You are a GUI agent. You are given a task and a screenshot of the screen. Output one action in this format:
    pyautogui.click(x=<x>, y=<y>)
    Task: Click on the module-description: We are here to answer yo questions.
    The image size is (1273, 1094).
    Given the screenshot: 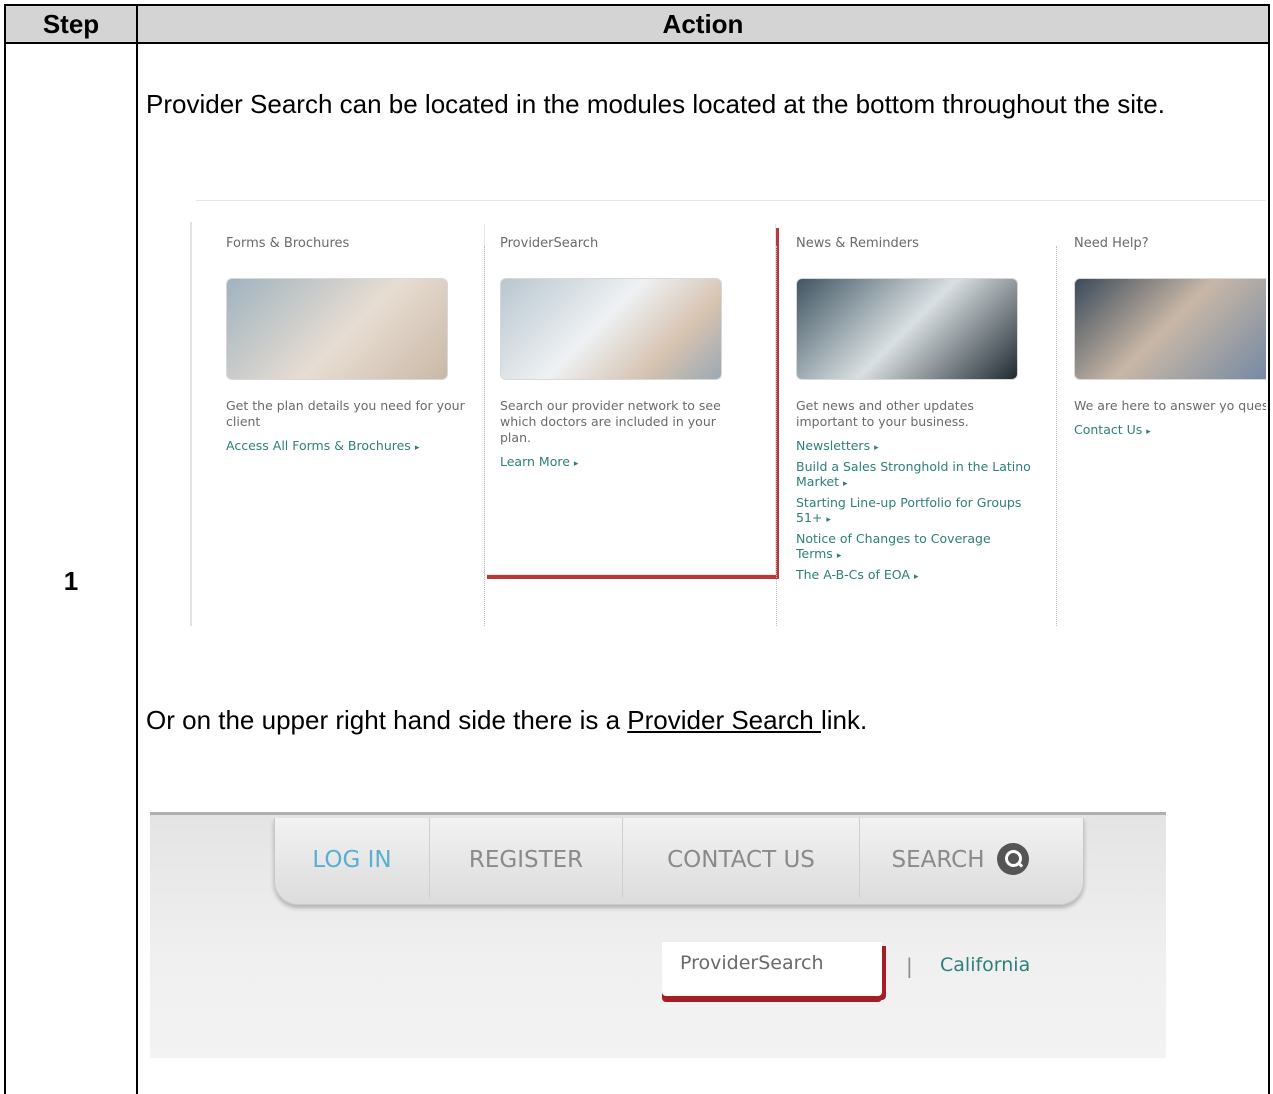 What is the action you would take?
    pyautogui.click(x=1170, y=405)
    